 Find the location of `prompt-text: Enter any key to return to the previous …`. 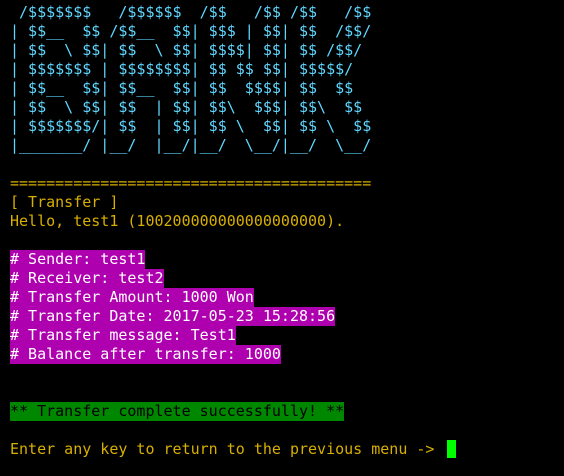

prompt-text: Enter any key to return to the previous … is located at coordinates (227, 449).